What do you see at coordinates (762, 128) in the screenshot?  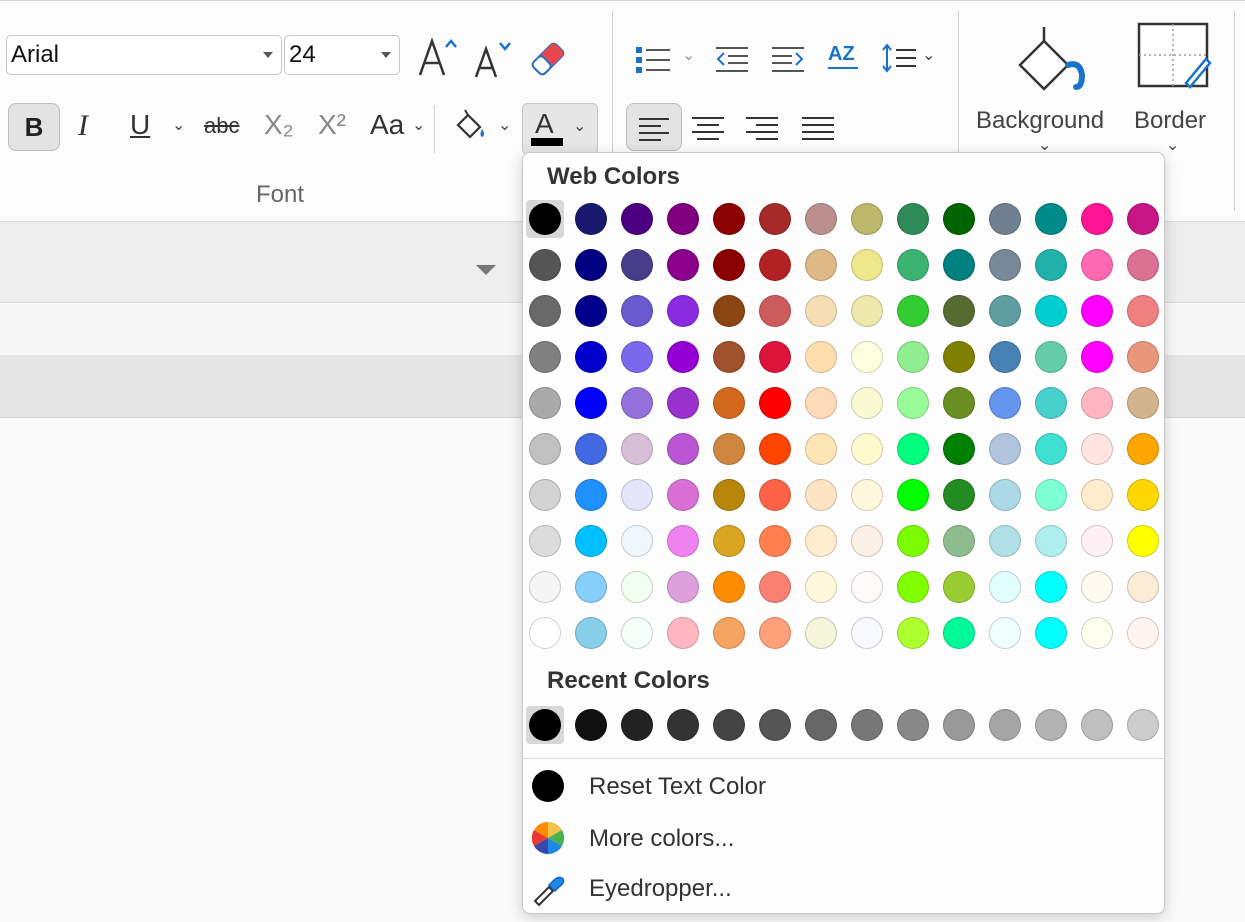 I see `align-right-button` at bounding box center [762, 128].